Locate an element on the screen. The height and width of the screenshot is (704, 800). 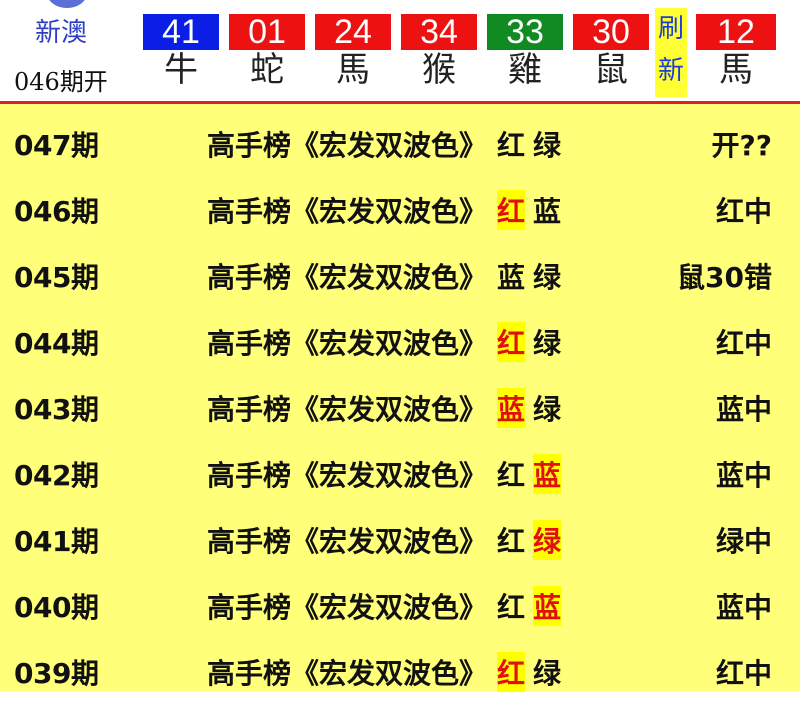
result: 鼠30错 is located at coordinates (724, 277).